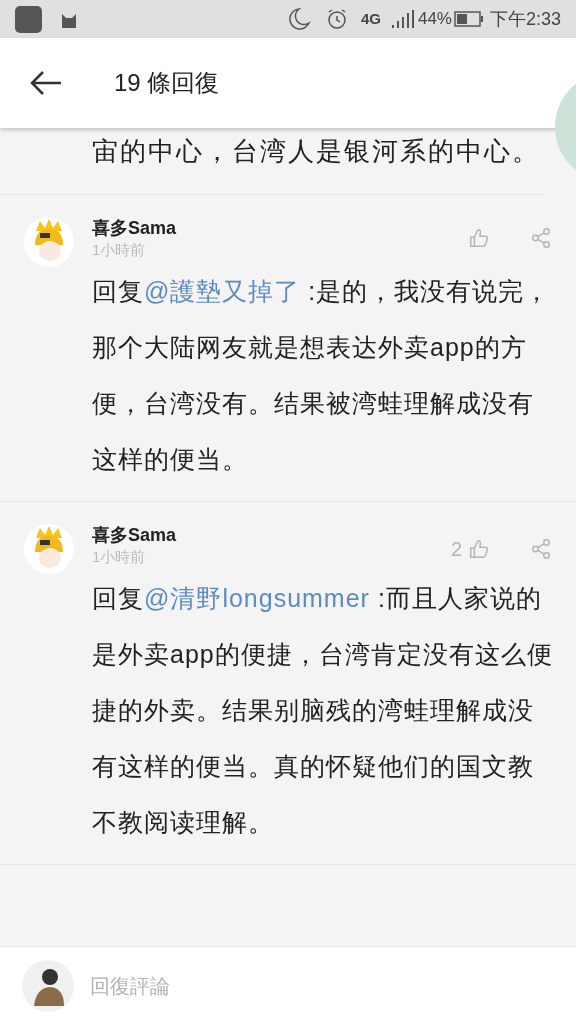 This screenshot has height=1024, width=576. I want to click on signal-icon, so click(402, 19).